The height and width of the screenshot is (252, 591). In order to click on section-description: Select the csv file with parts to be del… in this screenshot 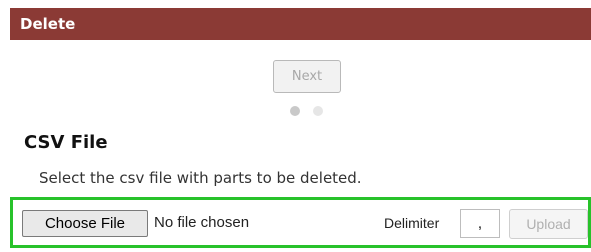, I will do `click(200, 178)`.